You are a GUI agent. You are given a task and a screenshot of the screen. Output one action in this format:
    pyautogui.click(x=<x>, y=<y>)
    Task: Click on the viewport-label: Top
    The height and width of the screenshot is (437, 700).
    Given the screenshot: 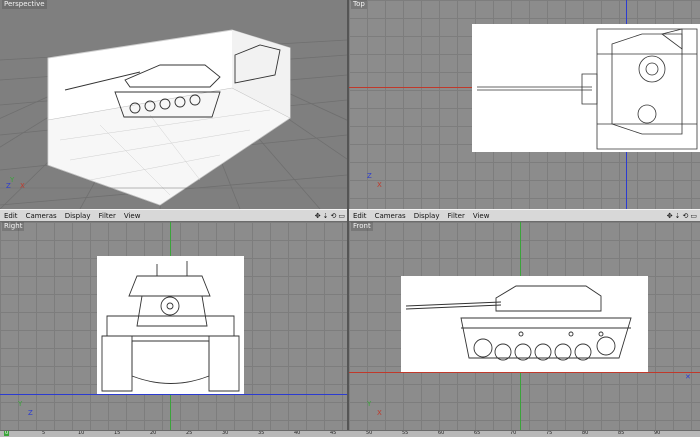 What is the action you would take?
    pyautogui.click(x=359, y=4)
    